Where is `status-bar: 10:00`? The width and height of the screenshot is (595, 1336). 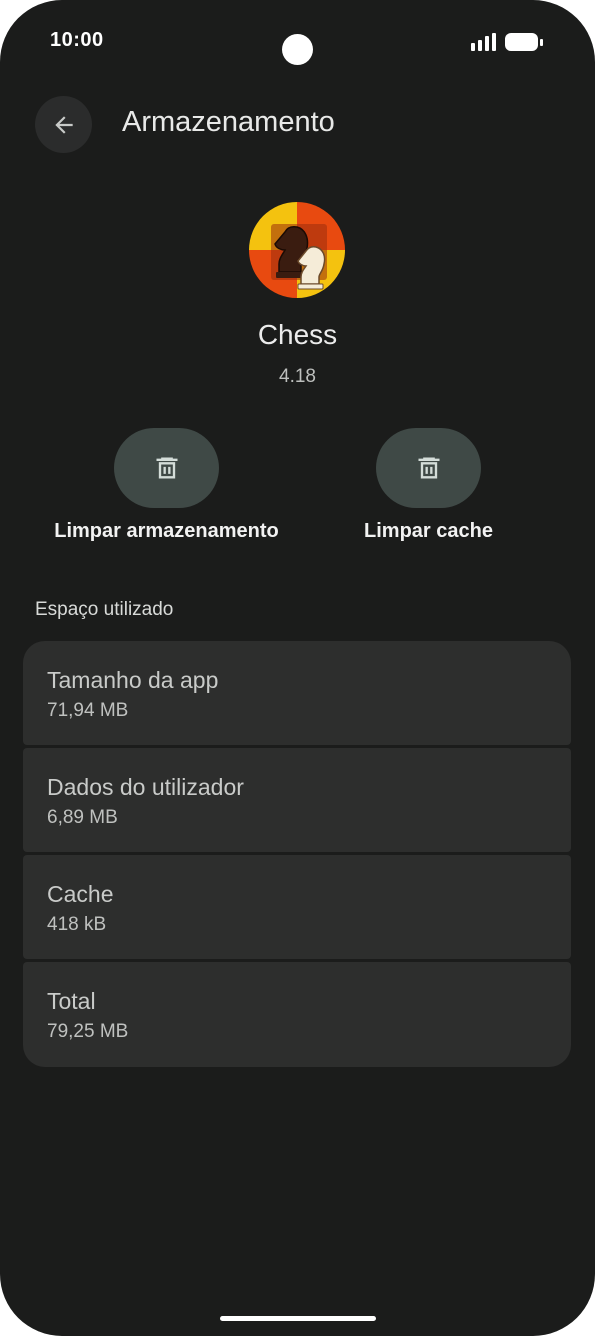
status-bar: 10:00 is located at coordinates (297, 45).